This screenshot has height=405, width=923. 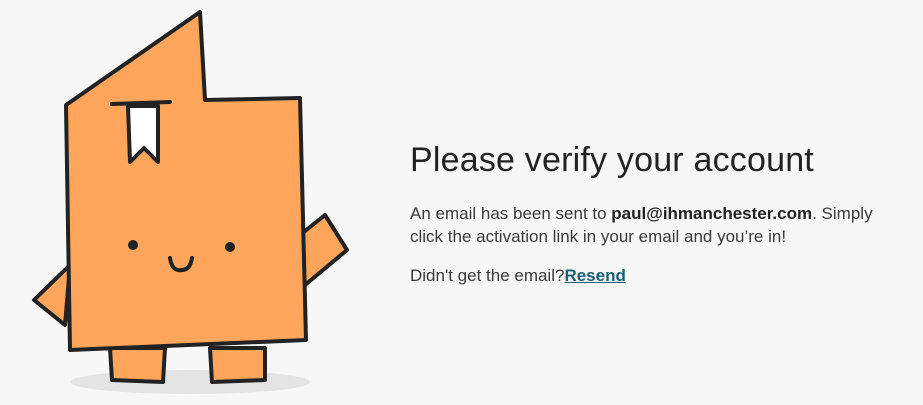 What do you see at coordinates (511, 213) in the screenshot?
I see `message-prefix: An email has been sent to` at bounding box center [511, 213].